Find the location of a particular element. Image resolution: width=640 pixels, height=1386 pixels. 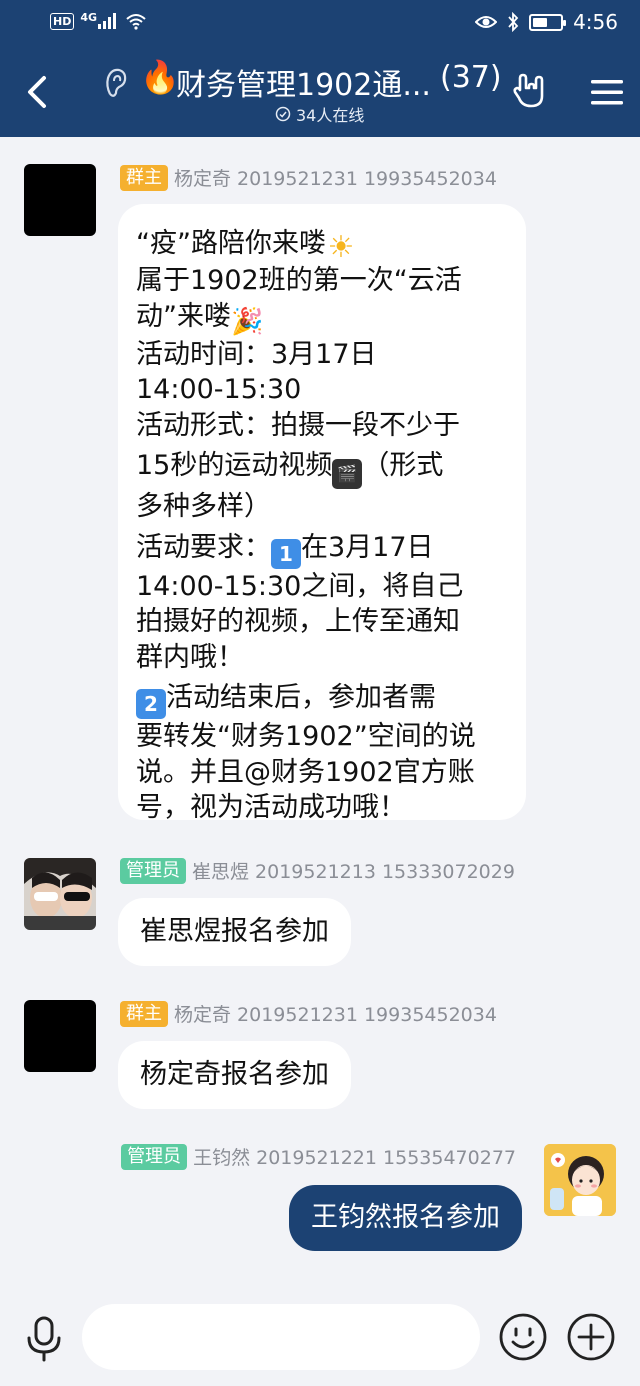

status-bar: HD 4G 4:56 is located at coordinates (320, 24).